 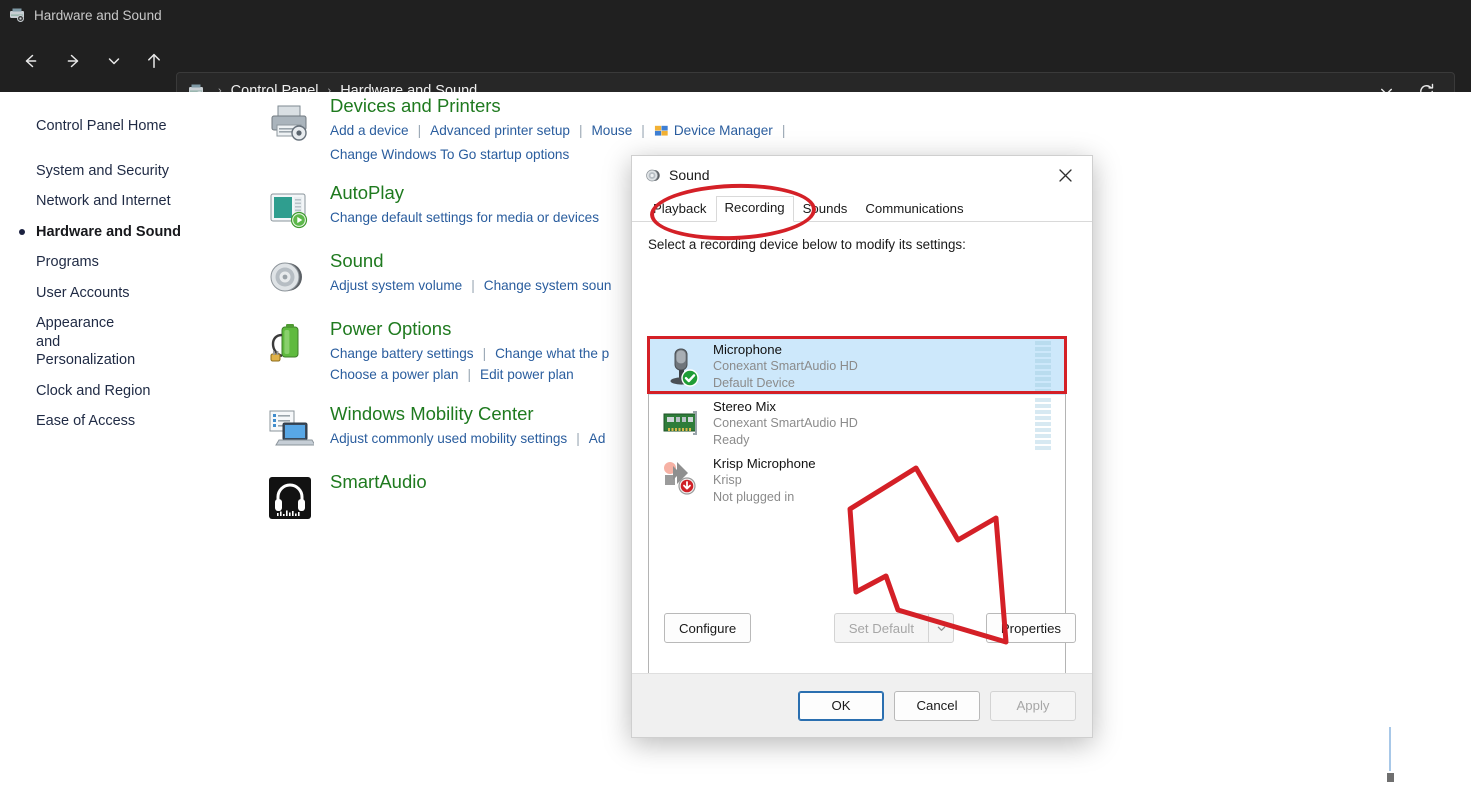 I want to click on device-manager-shield-icon, so click(x=661, y=133).